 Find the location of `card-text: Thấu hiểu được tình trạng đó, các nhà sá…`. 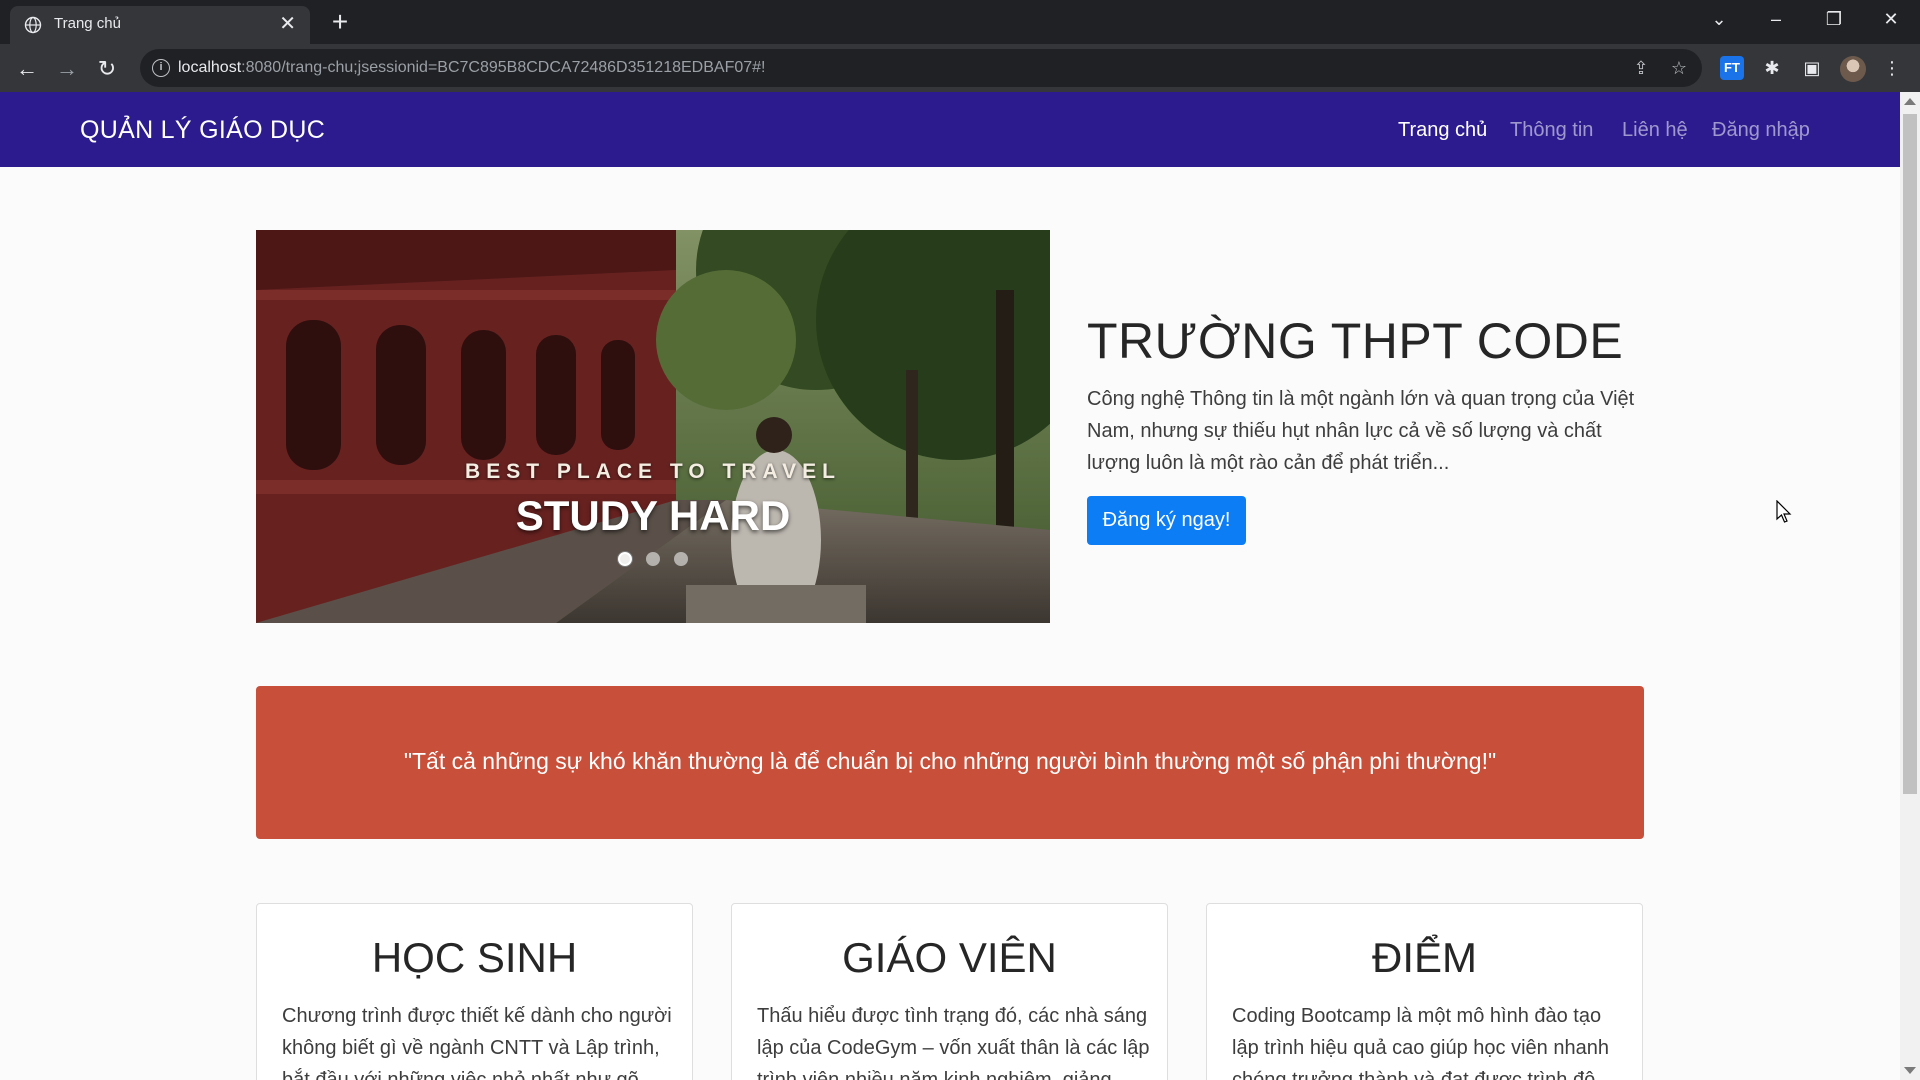

card-text: Thấu hiểu được tình trạng đó, các nhà sá… is located at coordinates (953, 1042).